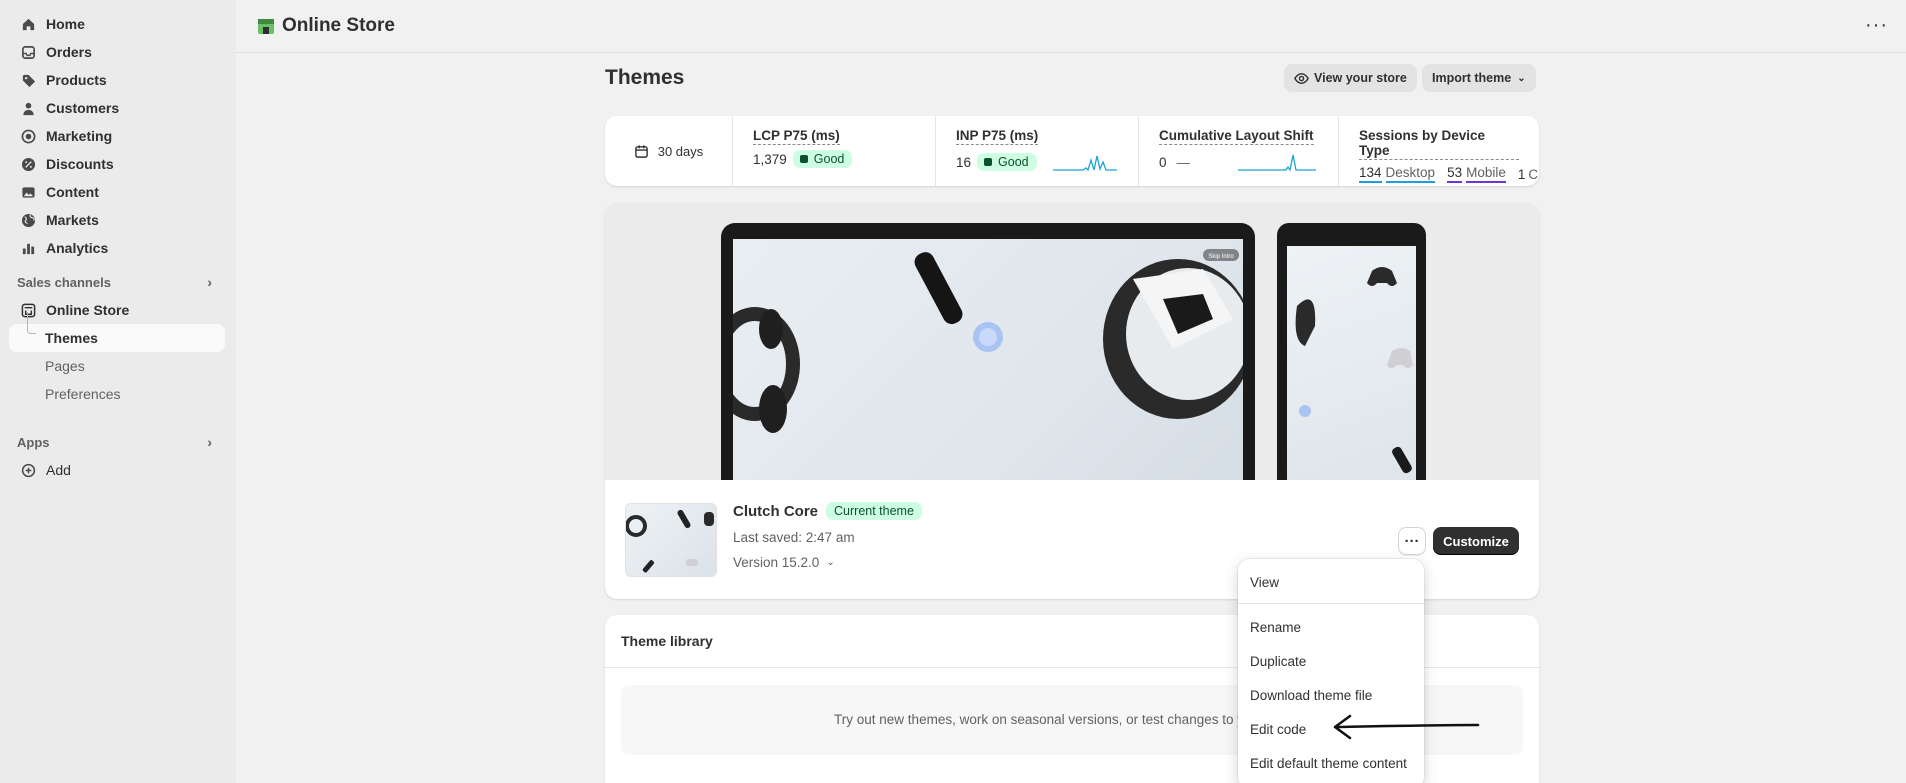  I want to click on cls-metric: Cumulative Layout Shift 0 —, so click(1239, 151).